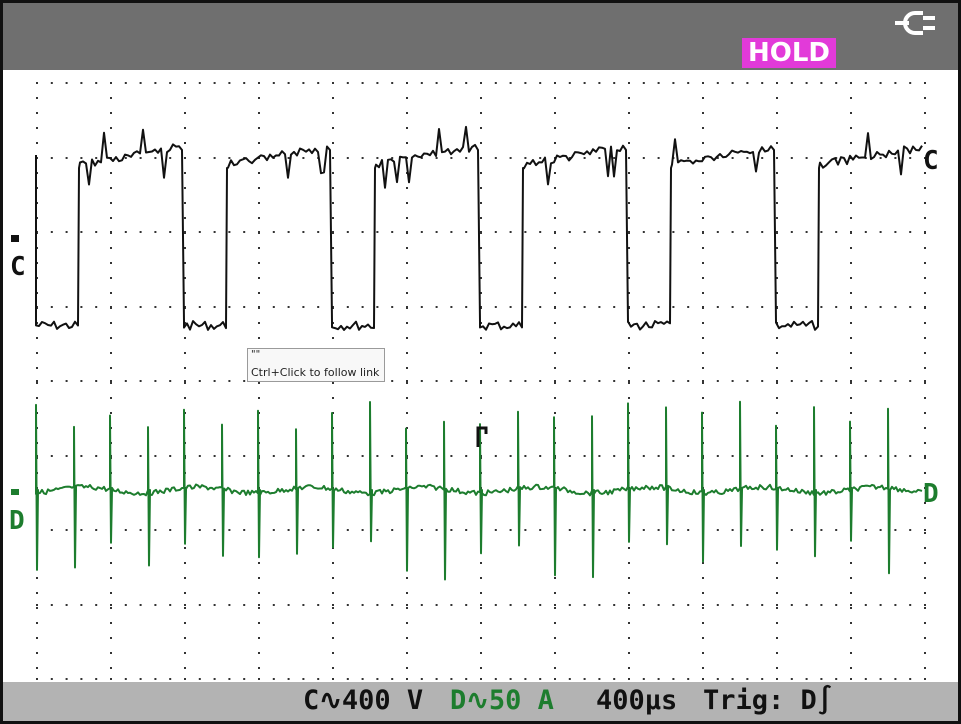  What do you see at coordinates (931, 494) in the screenshot?
I see `channel-d-right-label: D` at bounding box center [931, 494].